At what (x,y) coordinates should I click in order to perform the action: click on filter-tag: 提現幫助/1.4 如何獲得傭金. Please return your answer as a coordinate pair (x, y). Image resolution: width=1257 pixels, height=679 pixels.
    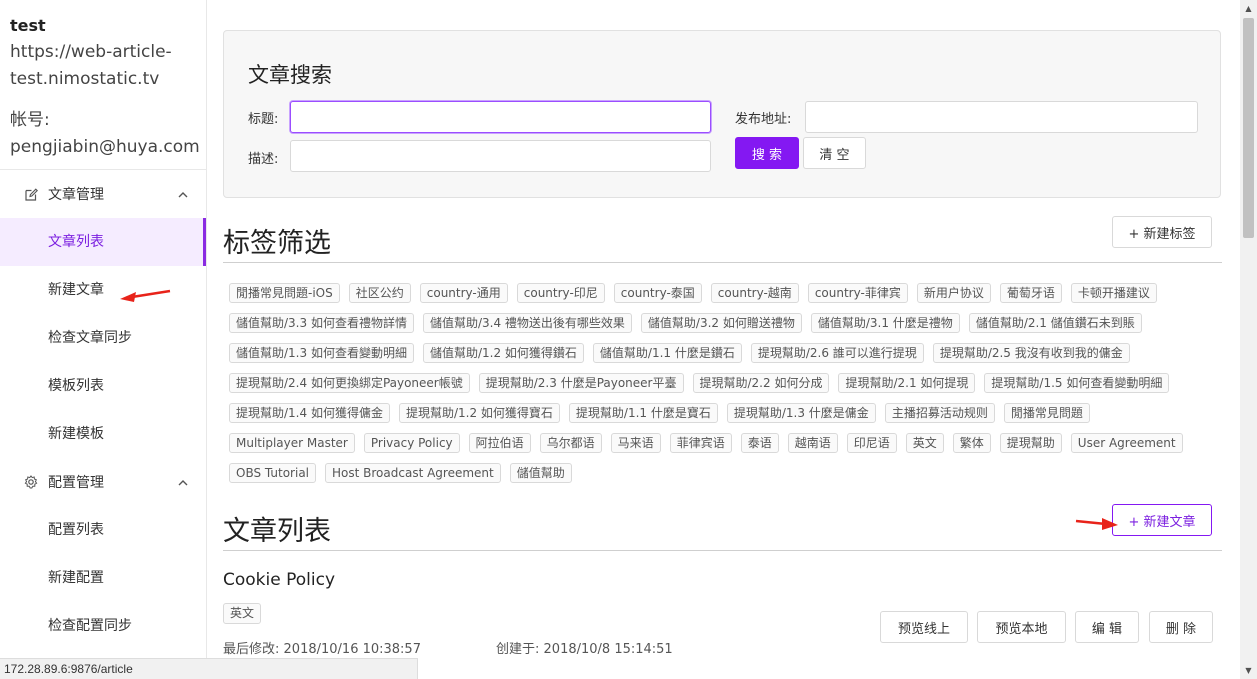
    Looking at the image, I should click on (309, 413).